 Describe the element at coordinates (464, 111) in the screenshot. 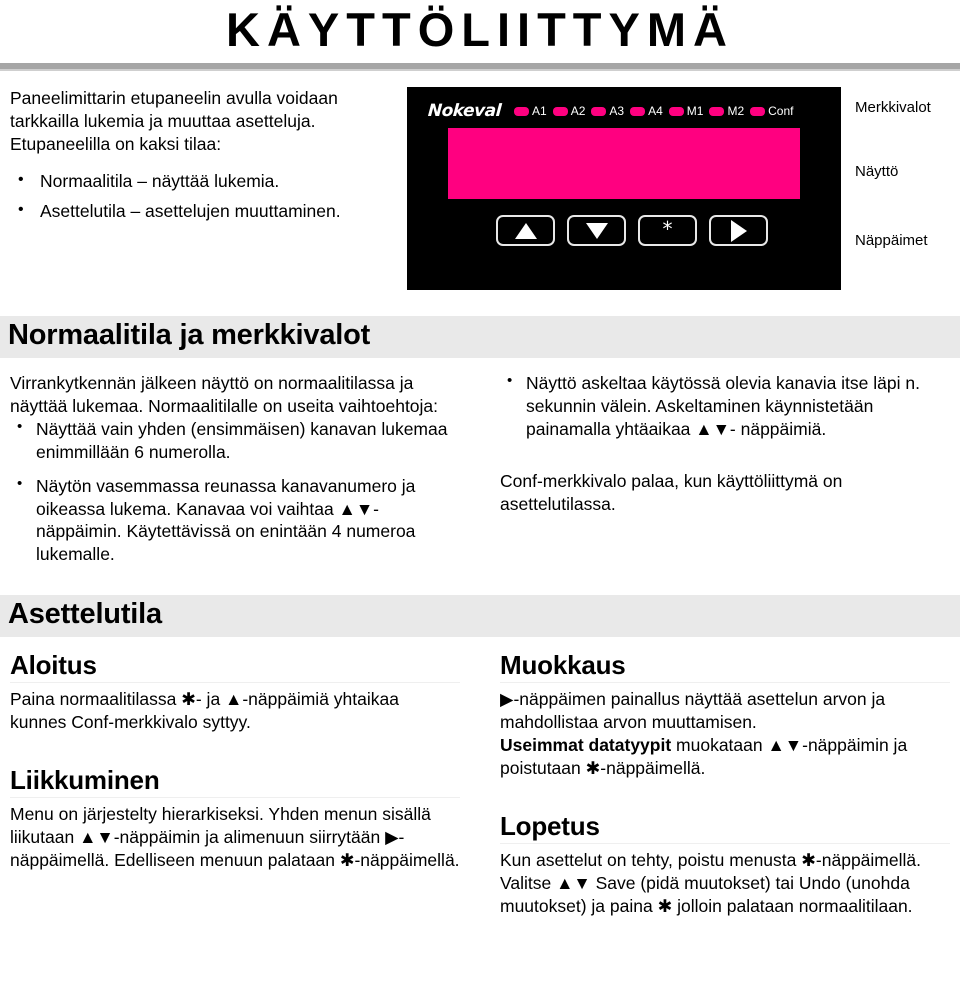

I see `brand-logo: Nokeval` at that location.